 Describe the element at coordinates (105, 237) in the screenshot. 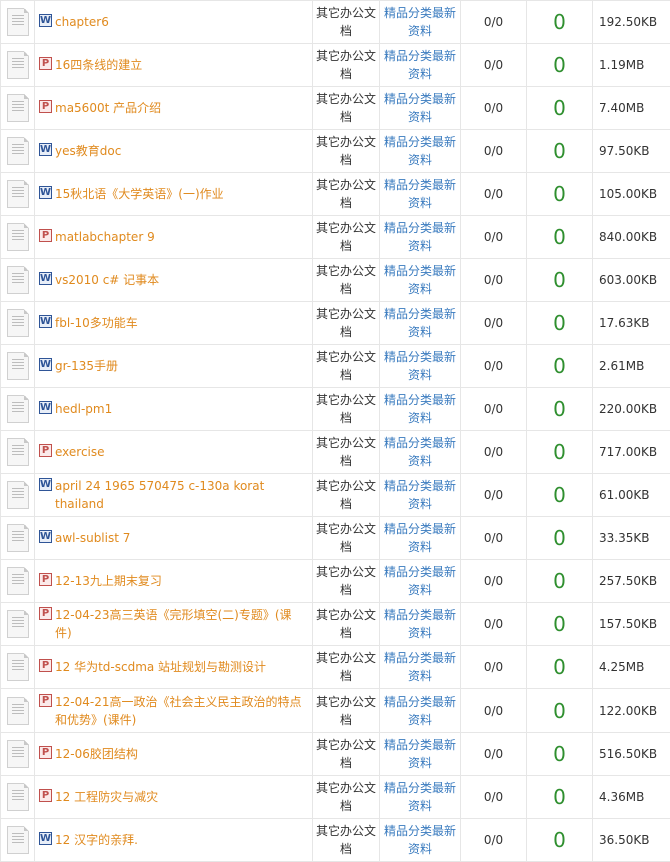

I see `document-title-link: matlabchapter 9` at that location.